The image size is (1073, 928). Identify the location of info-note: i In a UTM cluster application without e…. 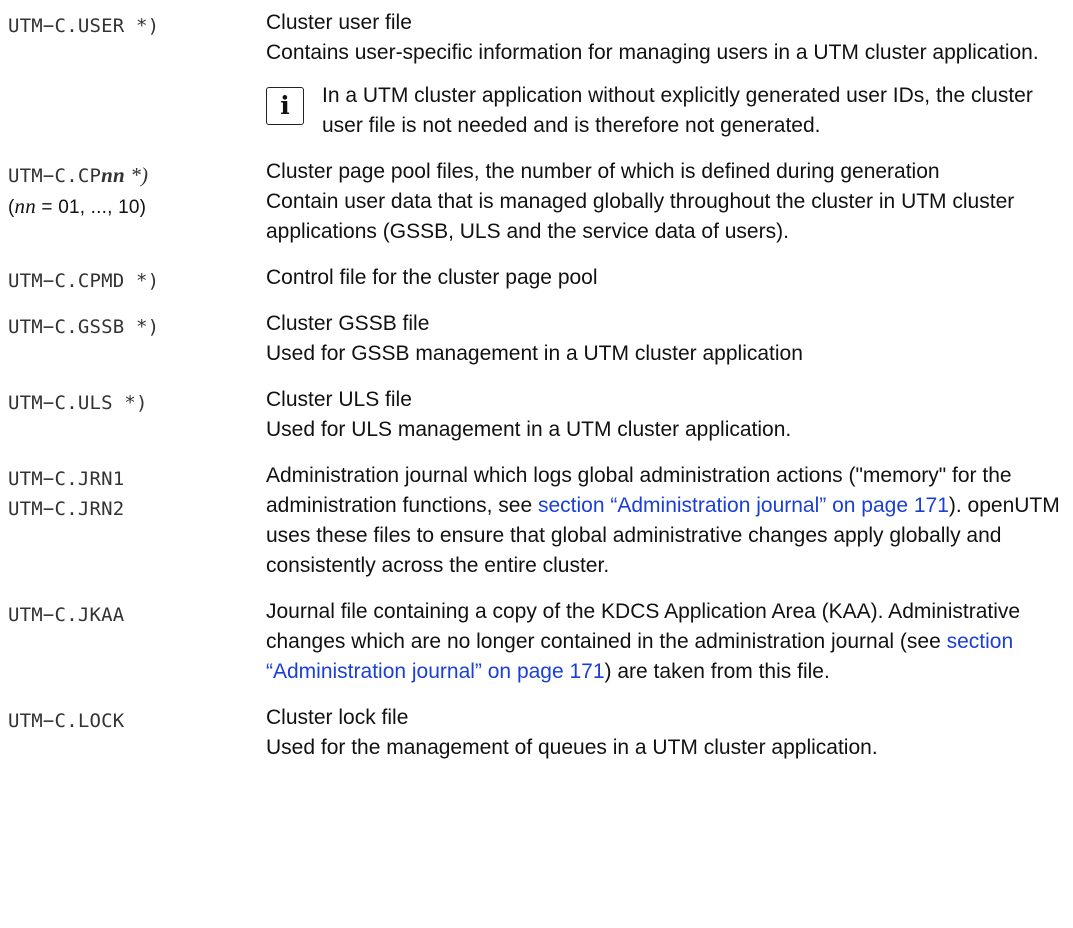
(664, 111).